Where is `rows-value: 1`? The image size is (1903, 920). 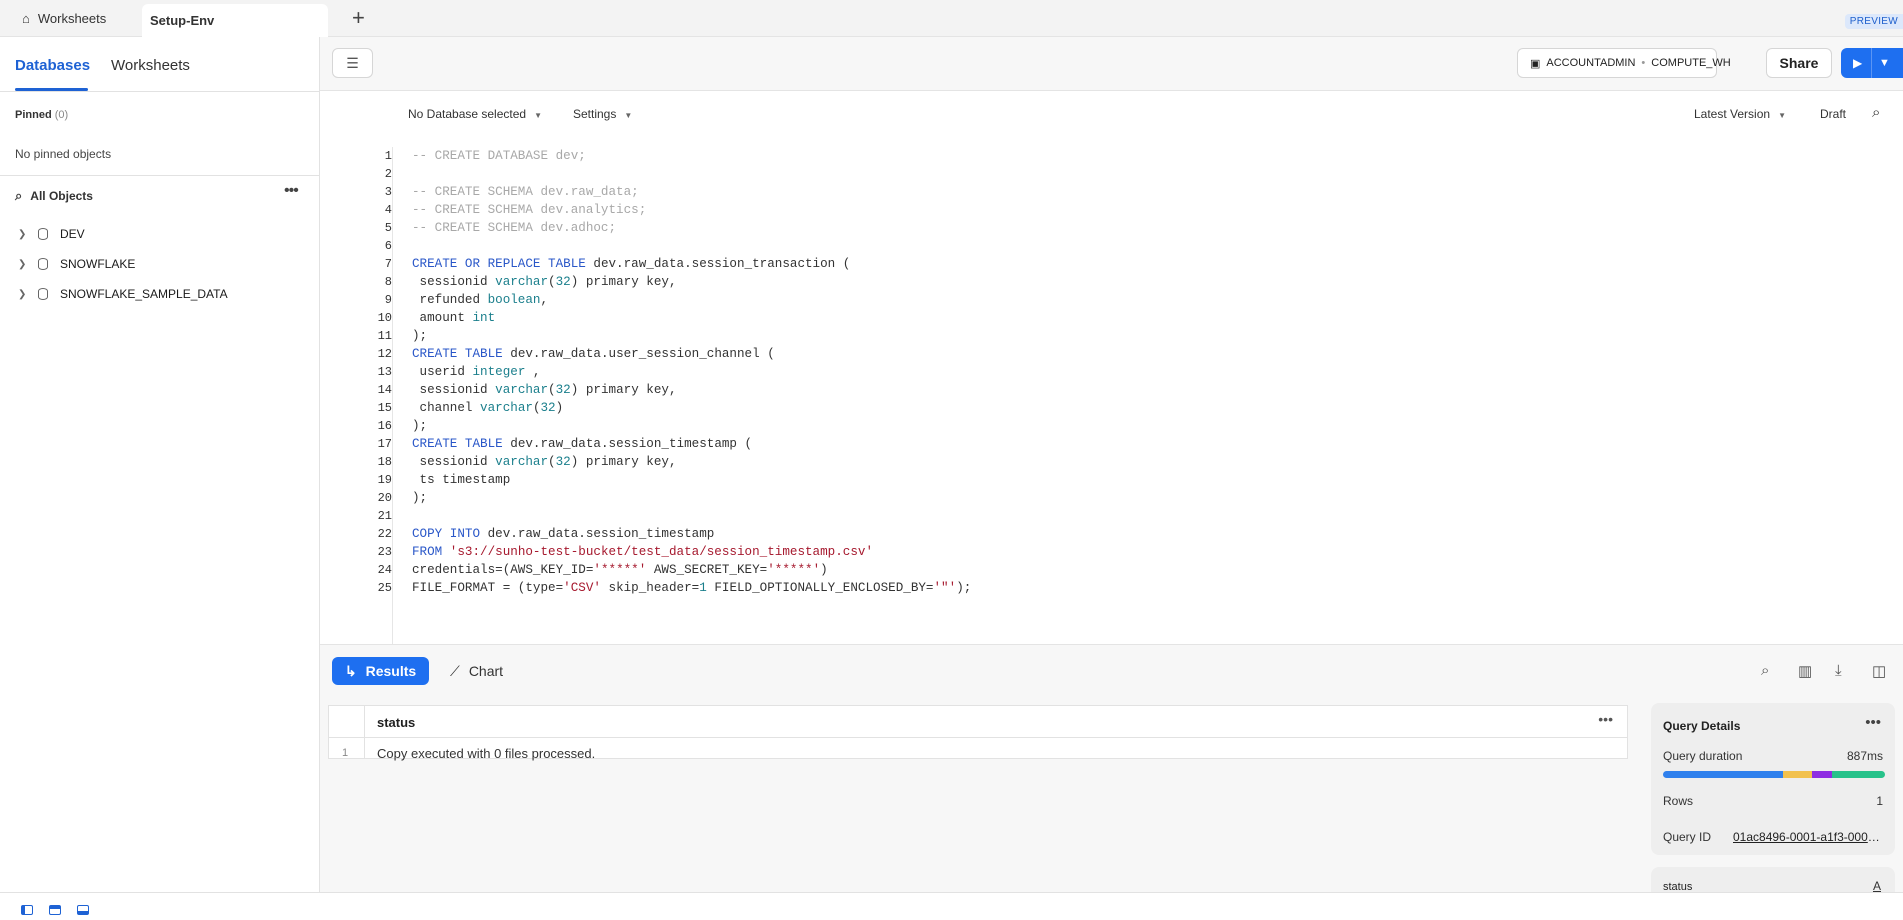 rows-value: 1 is located at coordinates (1879, 801).